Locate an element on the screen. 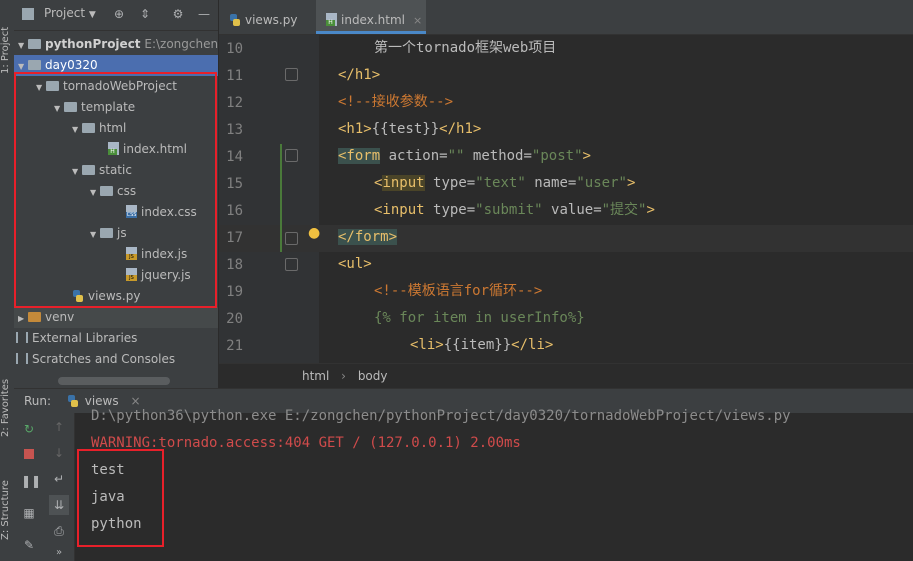 The width and height of the screenshot is (913, 561). line-number: 11 is located at coordinates (234, 76).